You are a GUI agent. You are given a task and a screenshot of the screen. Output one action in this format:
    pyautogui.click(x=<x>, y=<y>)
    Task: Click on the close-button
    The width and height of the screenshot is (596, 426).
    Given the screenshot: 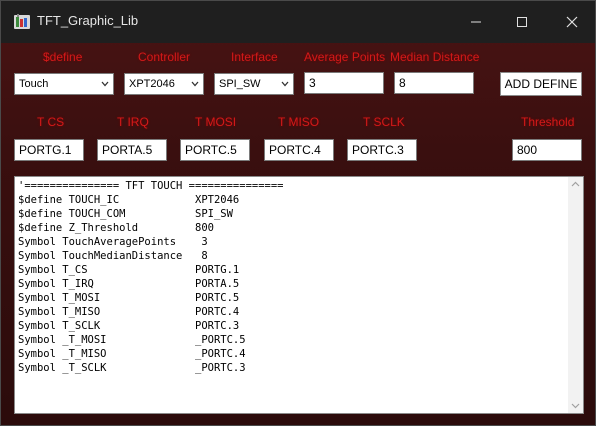 What is the action you would take?
    pyautogui.click(x=572, y=22)
    